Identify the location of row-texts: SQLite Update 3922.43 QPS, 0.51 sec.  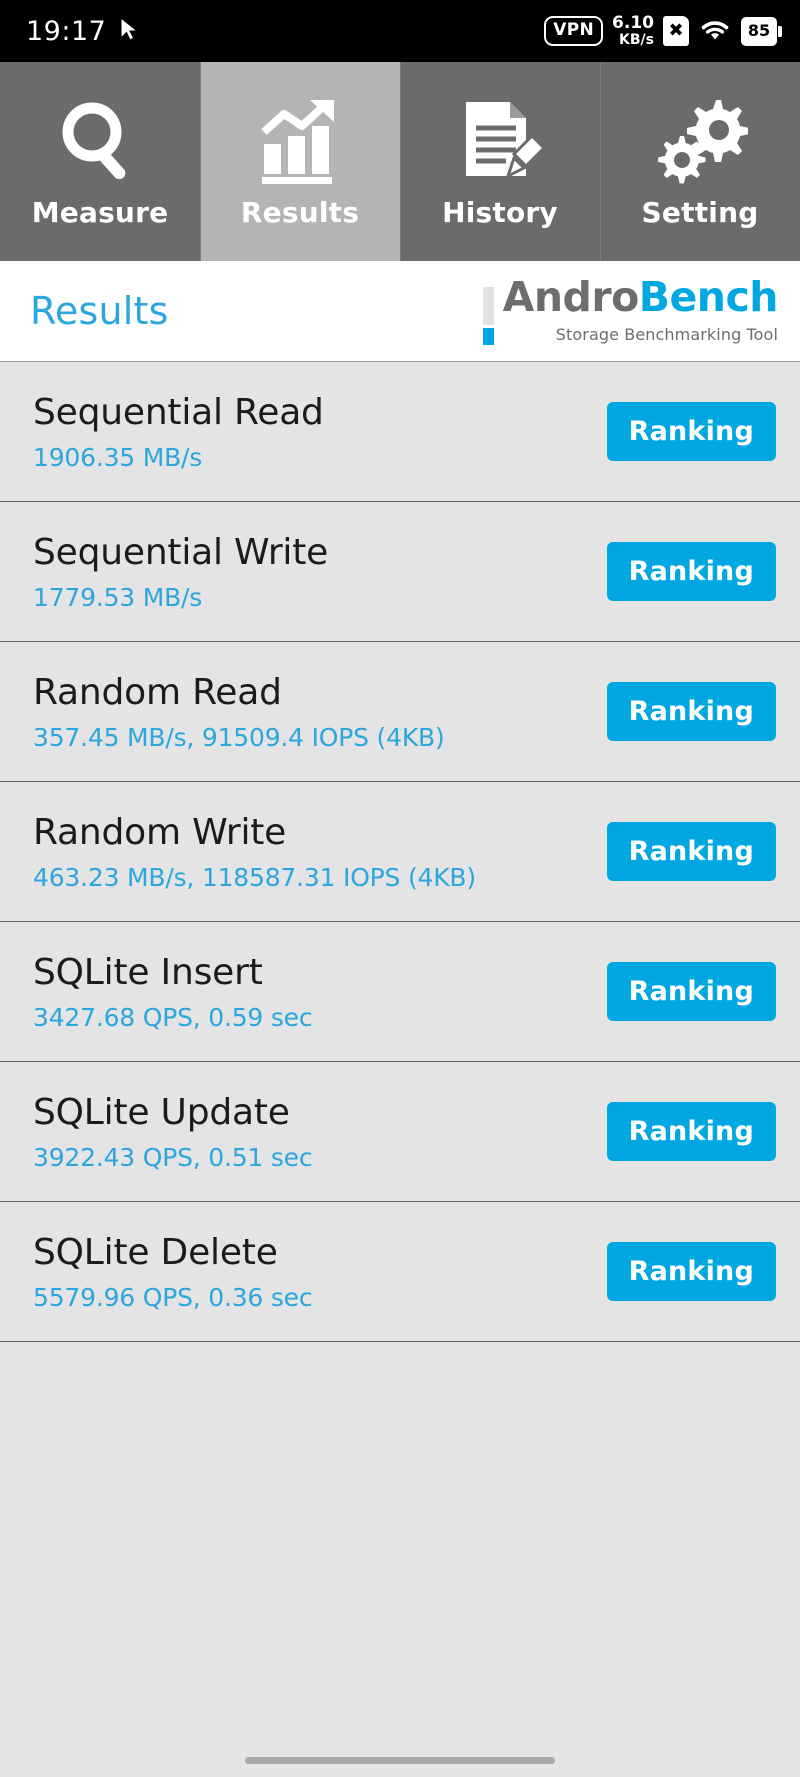
(173, 1131).